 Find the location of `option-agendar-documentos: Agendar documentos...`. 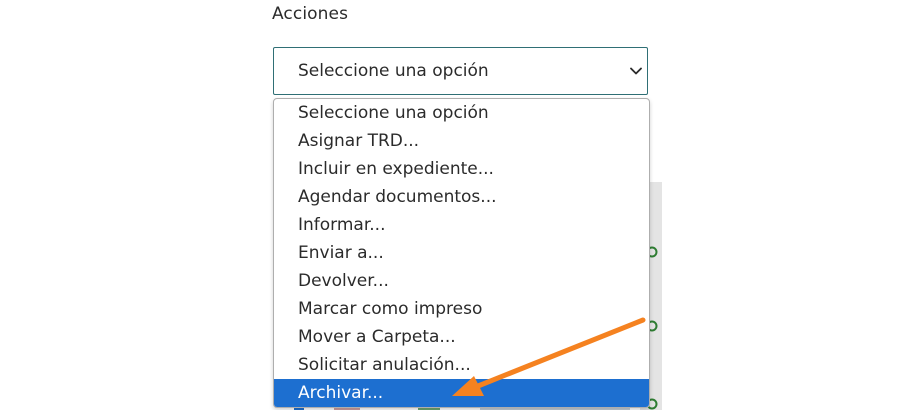

option-agendar-documentos: Agendar documentos... is located at coordinates (461, 197).